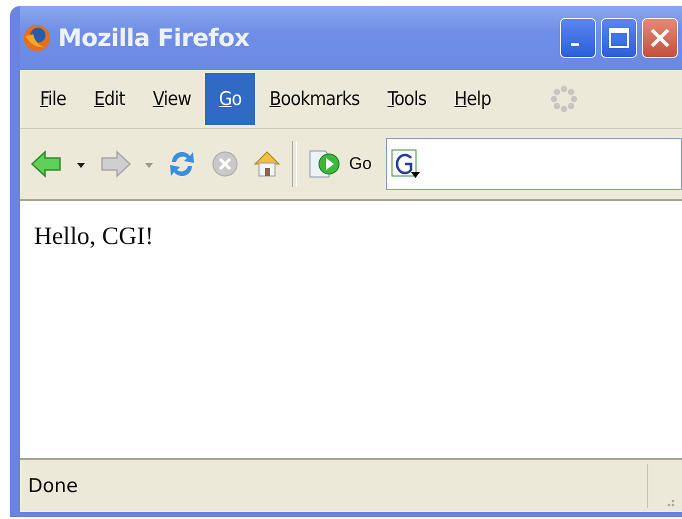 This screenshot has width=682, height=519. What do you see at coordinates (534, 164) in the screenshot?
I see `search-field` at bounding box center [534, 164].